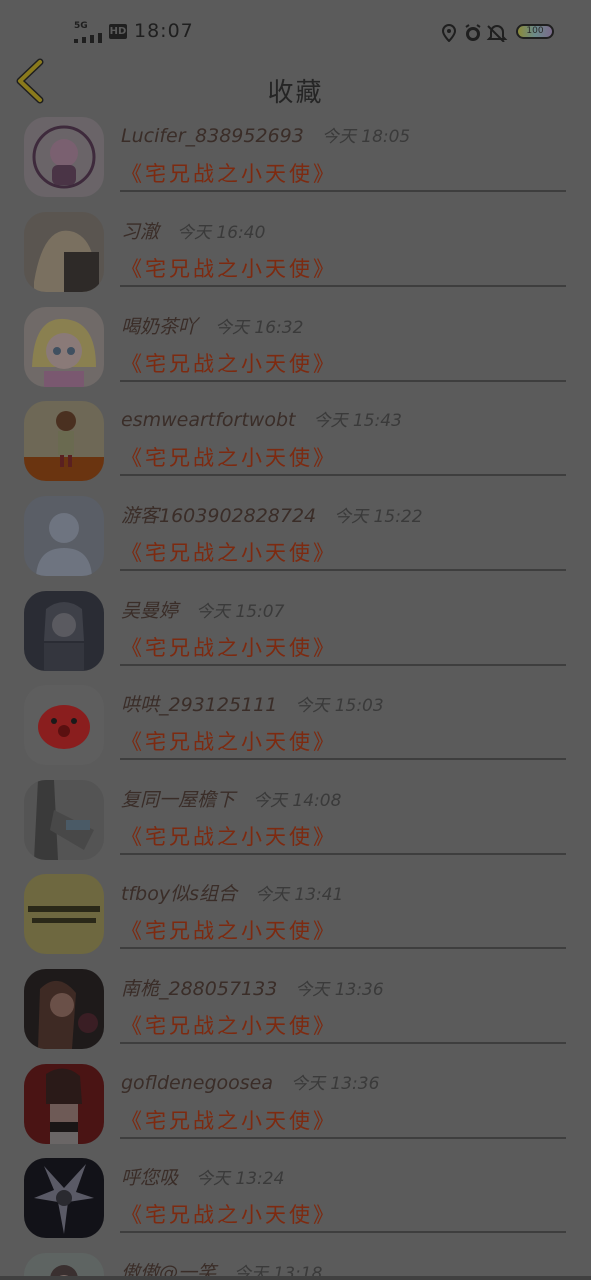  Describe the element at coordinates (339, 706) in the screenshot. I see `timestamp: 今天 15:03` at that location.